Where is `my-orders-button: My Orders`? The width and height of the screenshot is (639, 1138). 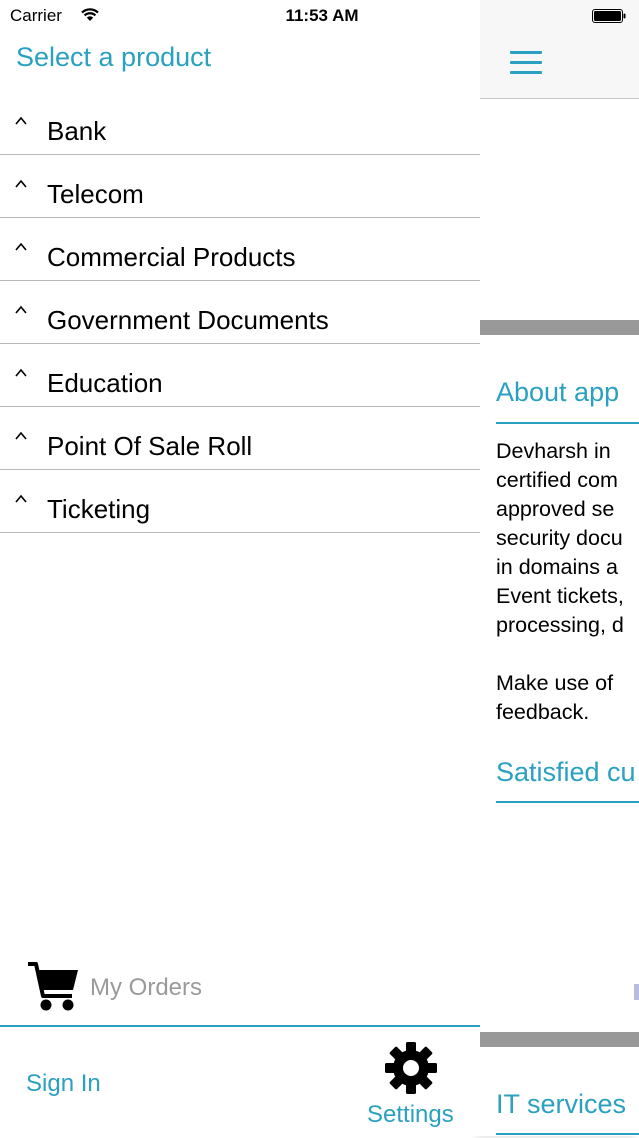 my-orders-button: My Orders is located at coordinates (176, 987).